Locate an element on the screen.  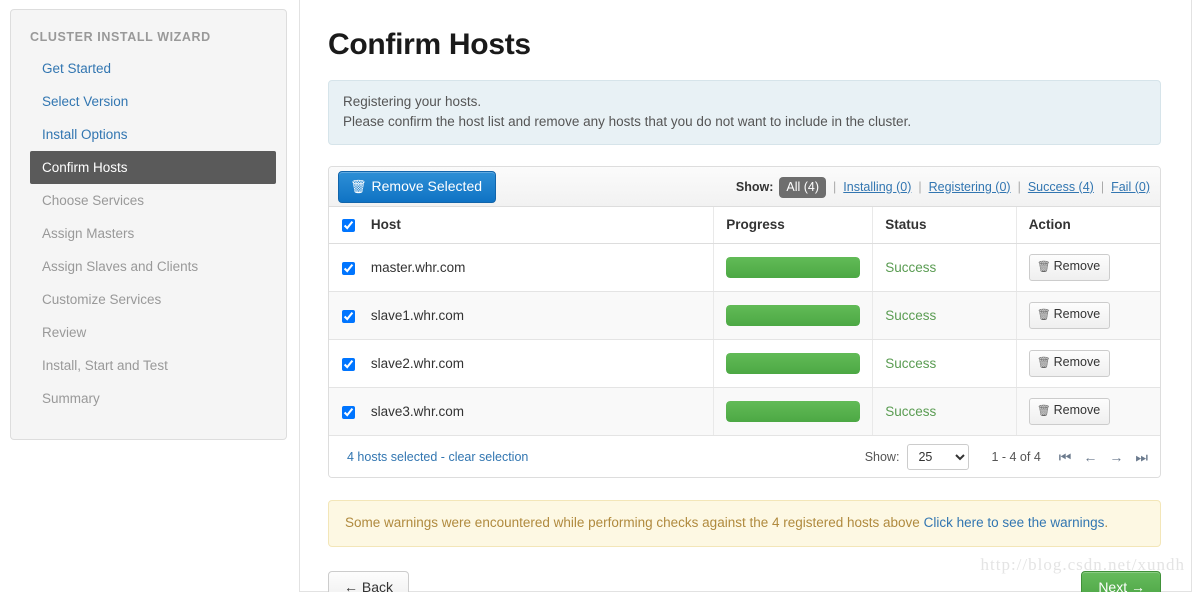
remove-selected-button: 🗑 Remove Selected is located at coordinates (417, 186).